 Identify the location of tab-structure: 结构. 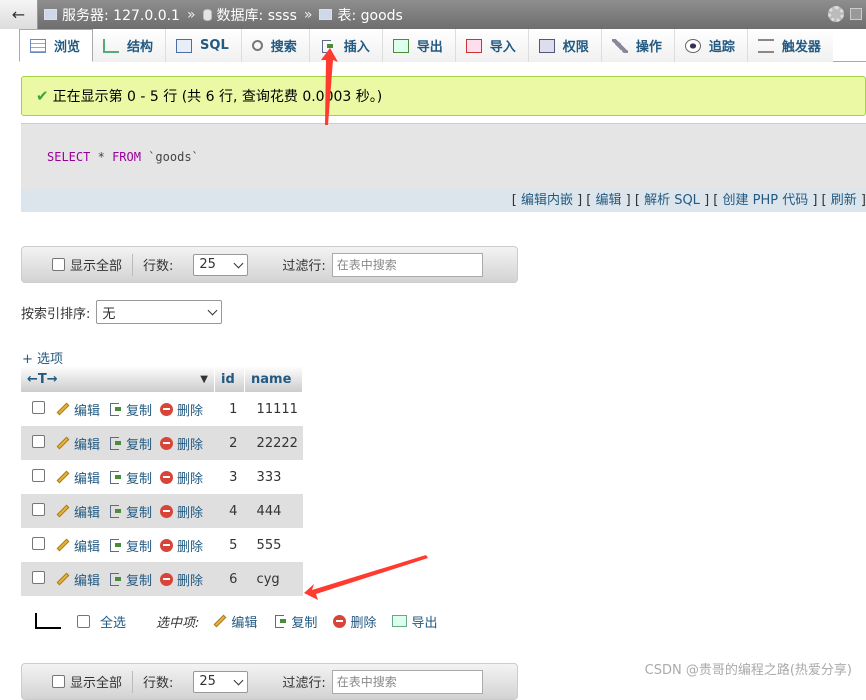
(130, 45).